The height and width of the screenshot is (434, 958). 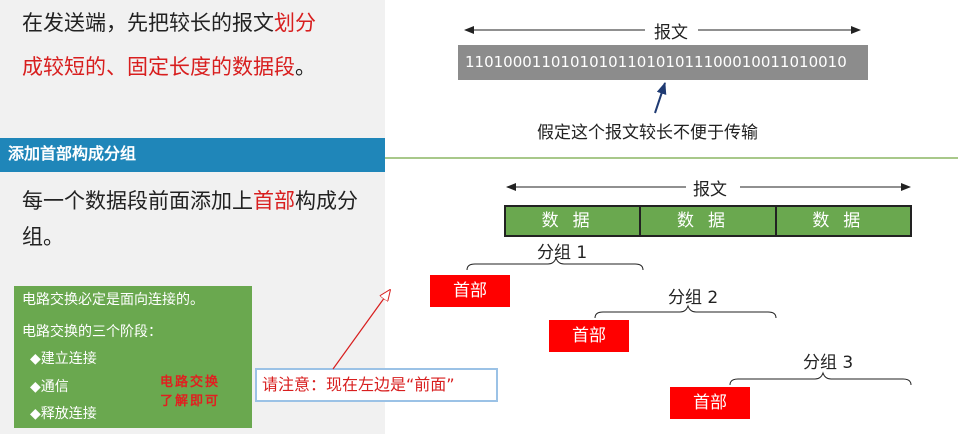 What do you see at coordinates (647, 133) in the screenshot?
I see `message-caption: 假定这个报文较长不便于传输` at bounding box center [647, 133].